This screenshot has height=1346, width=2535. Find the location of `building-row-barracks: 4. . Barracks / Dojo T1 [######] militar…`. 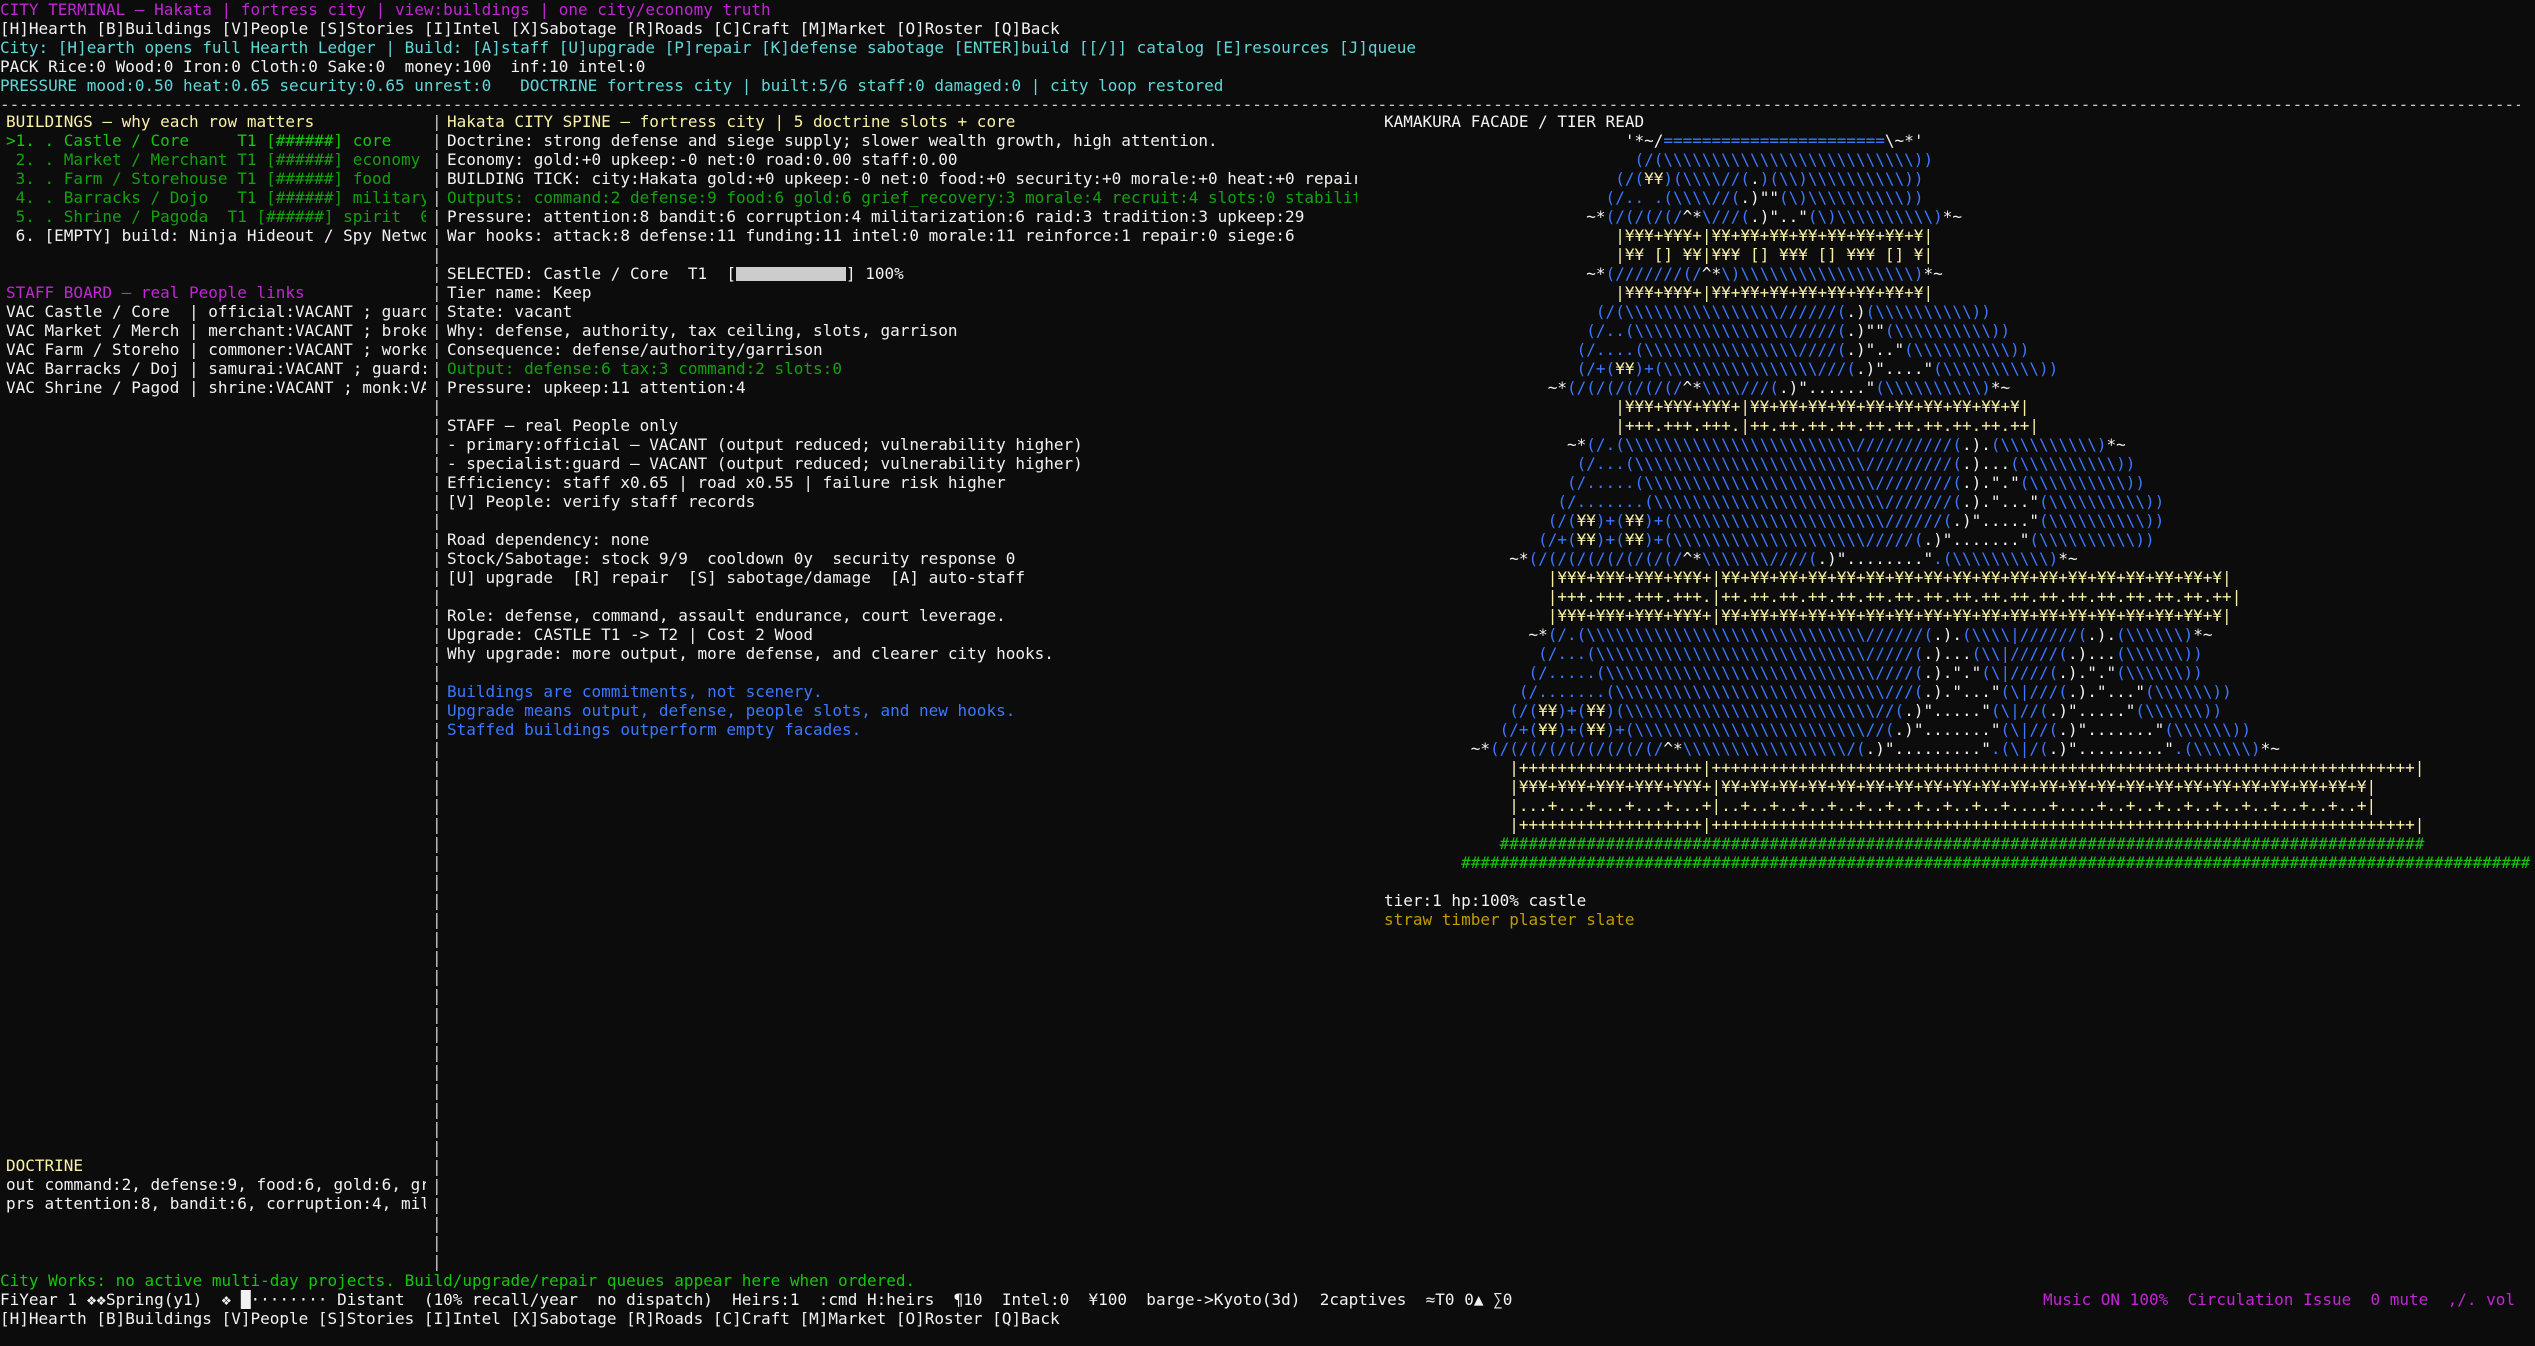

building-row-barracks: 4. . Barracks / Dojo T1 [######] militar… is located at coordinates (216, 197).